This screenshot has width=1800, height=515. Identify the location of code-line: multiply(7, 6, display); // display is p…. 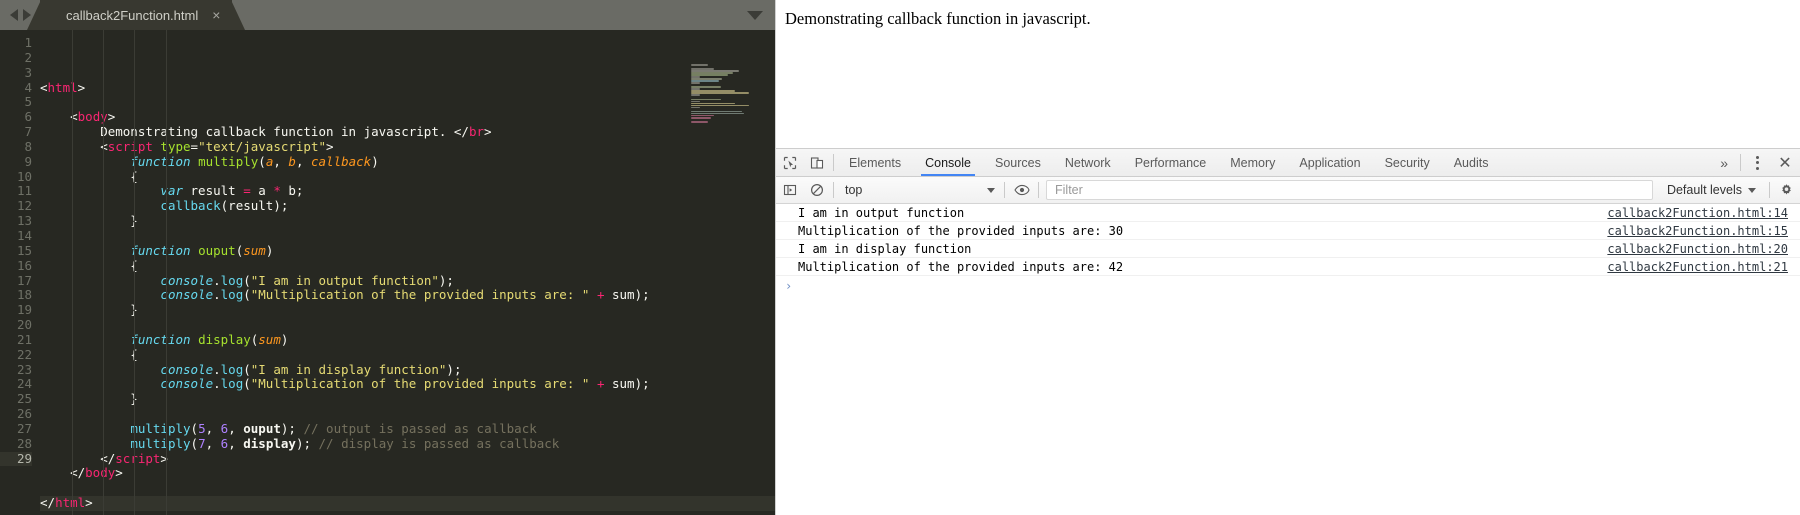
(345, 443).